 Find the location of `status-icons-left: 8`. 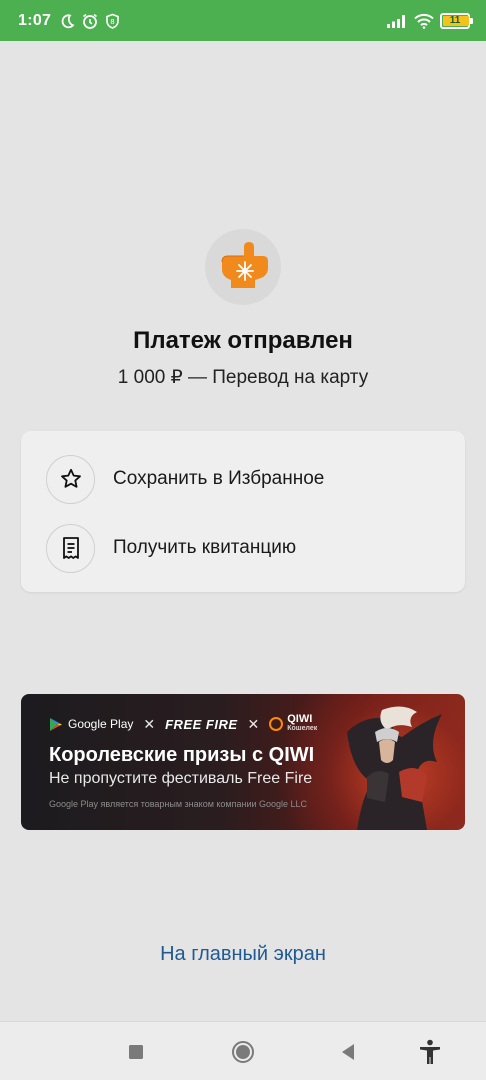

status-icons-left: 8 is located at coordinates (89, 21).